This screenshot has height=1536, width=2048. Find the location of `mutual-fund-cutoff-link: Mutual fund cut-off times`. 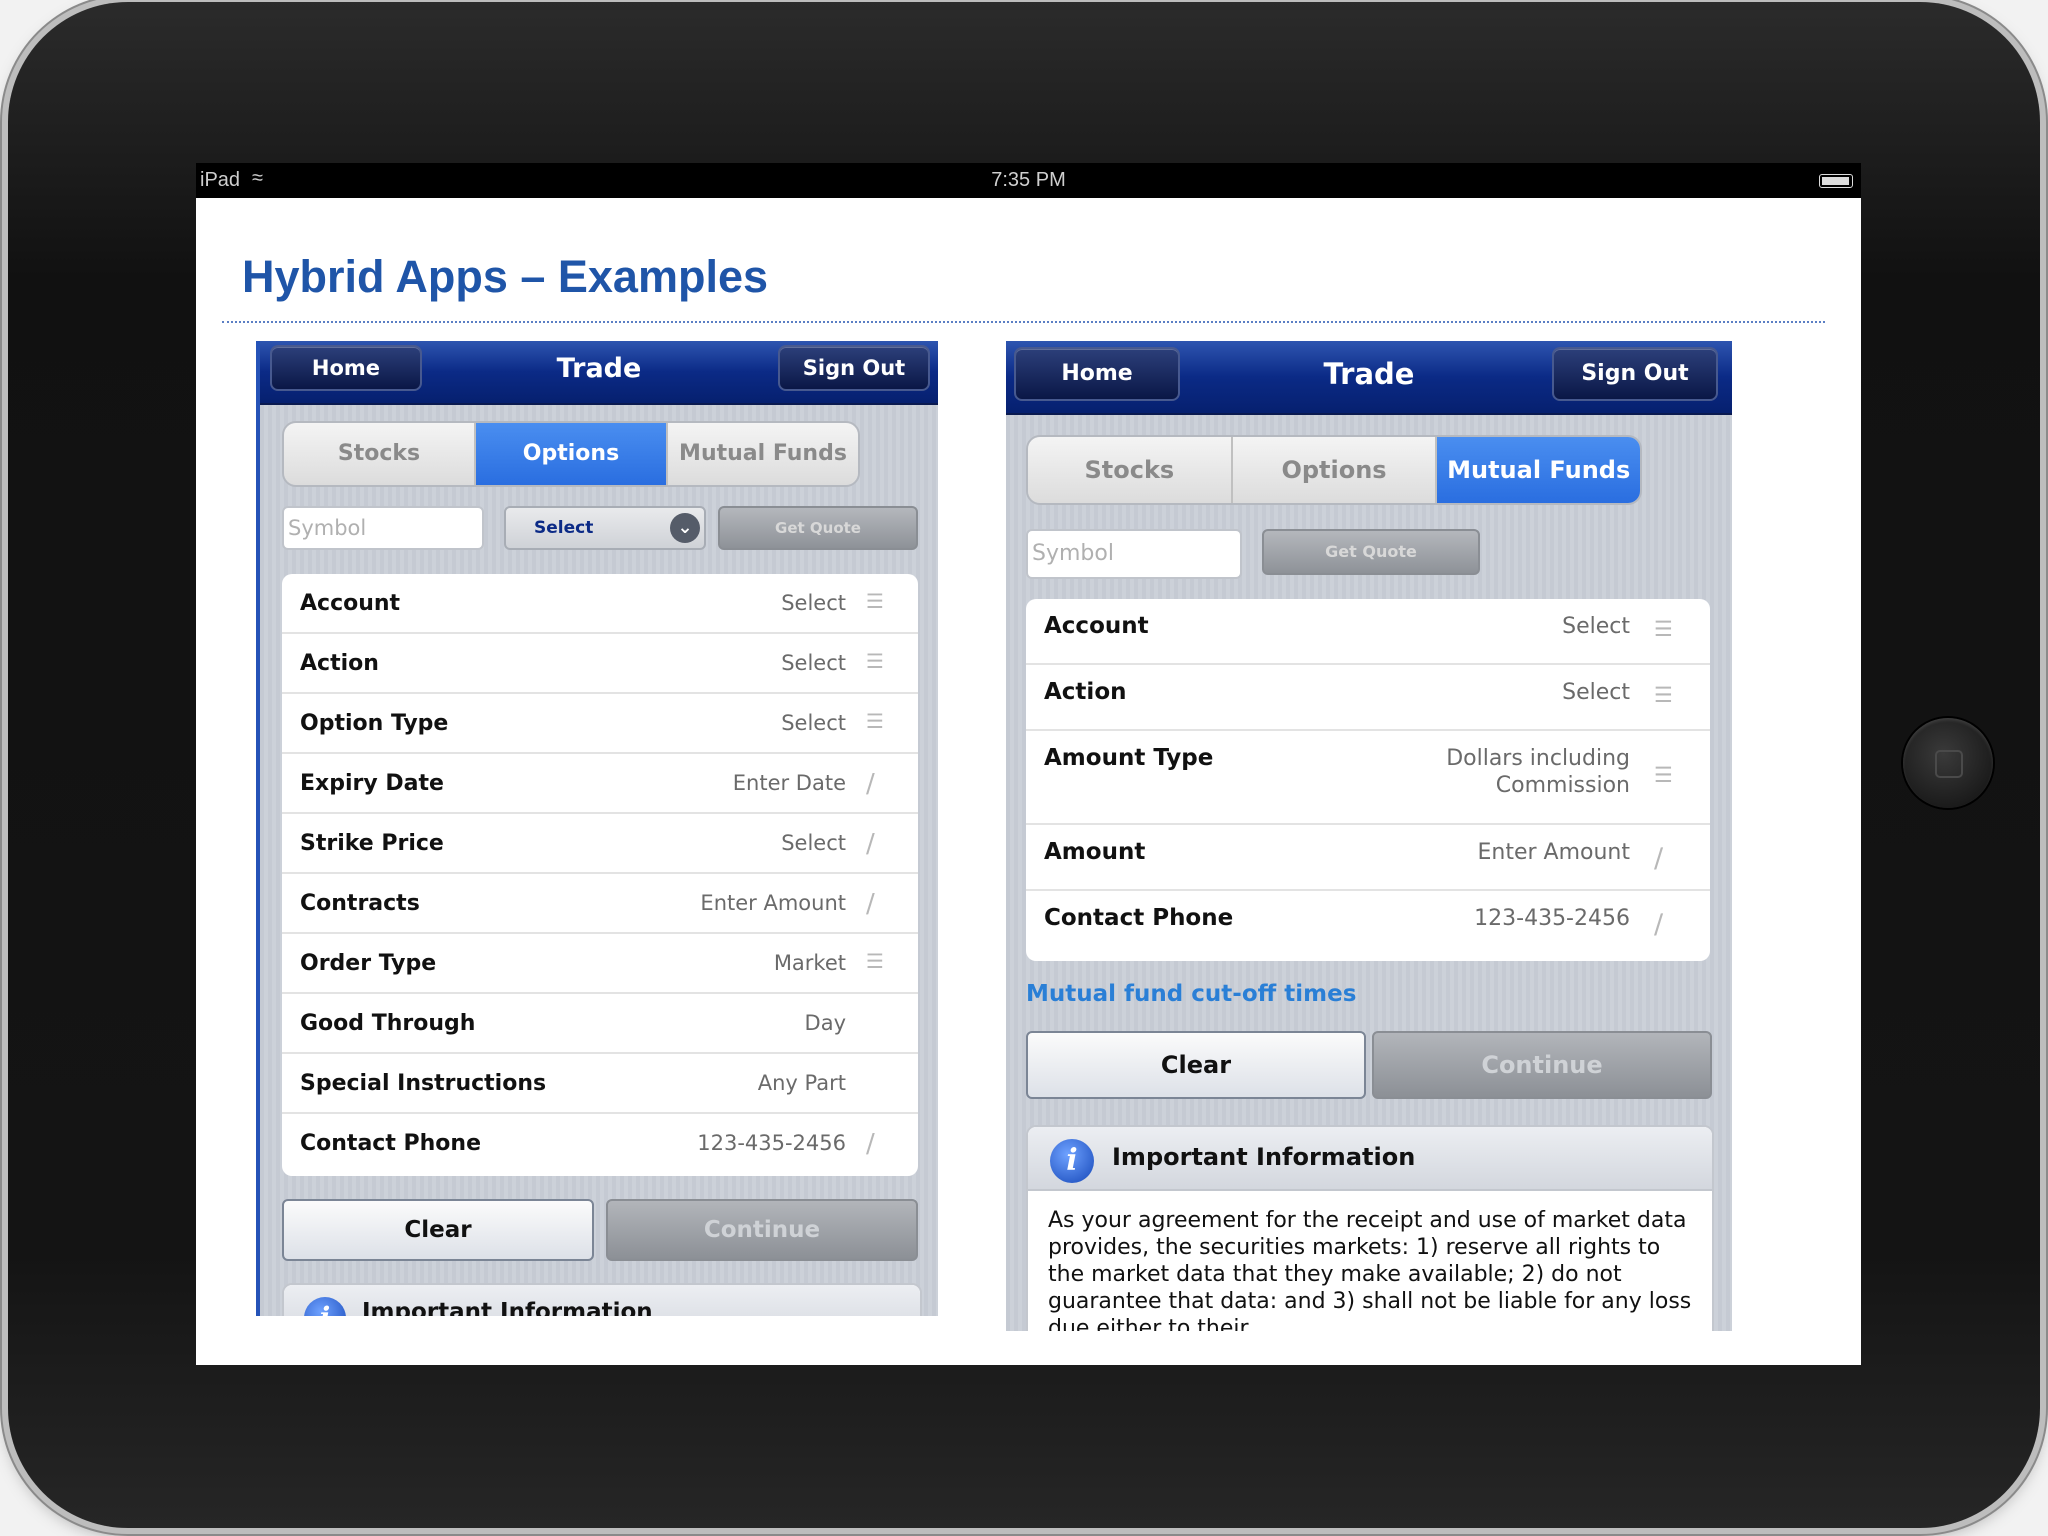

mutual-fund-cutoff-link: Mutual fund cut-off times is located at coordinates (1191, 994).